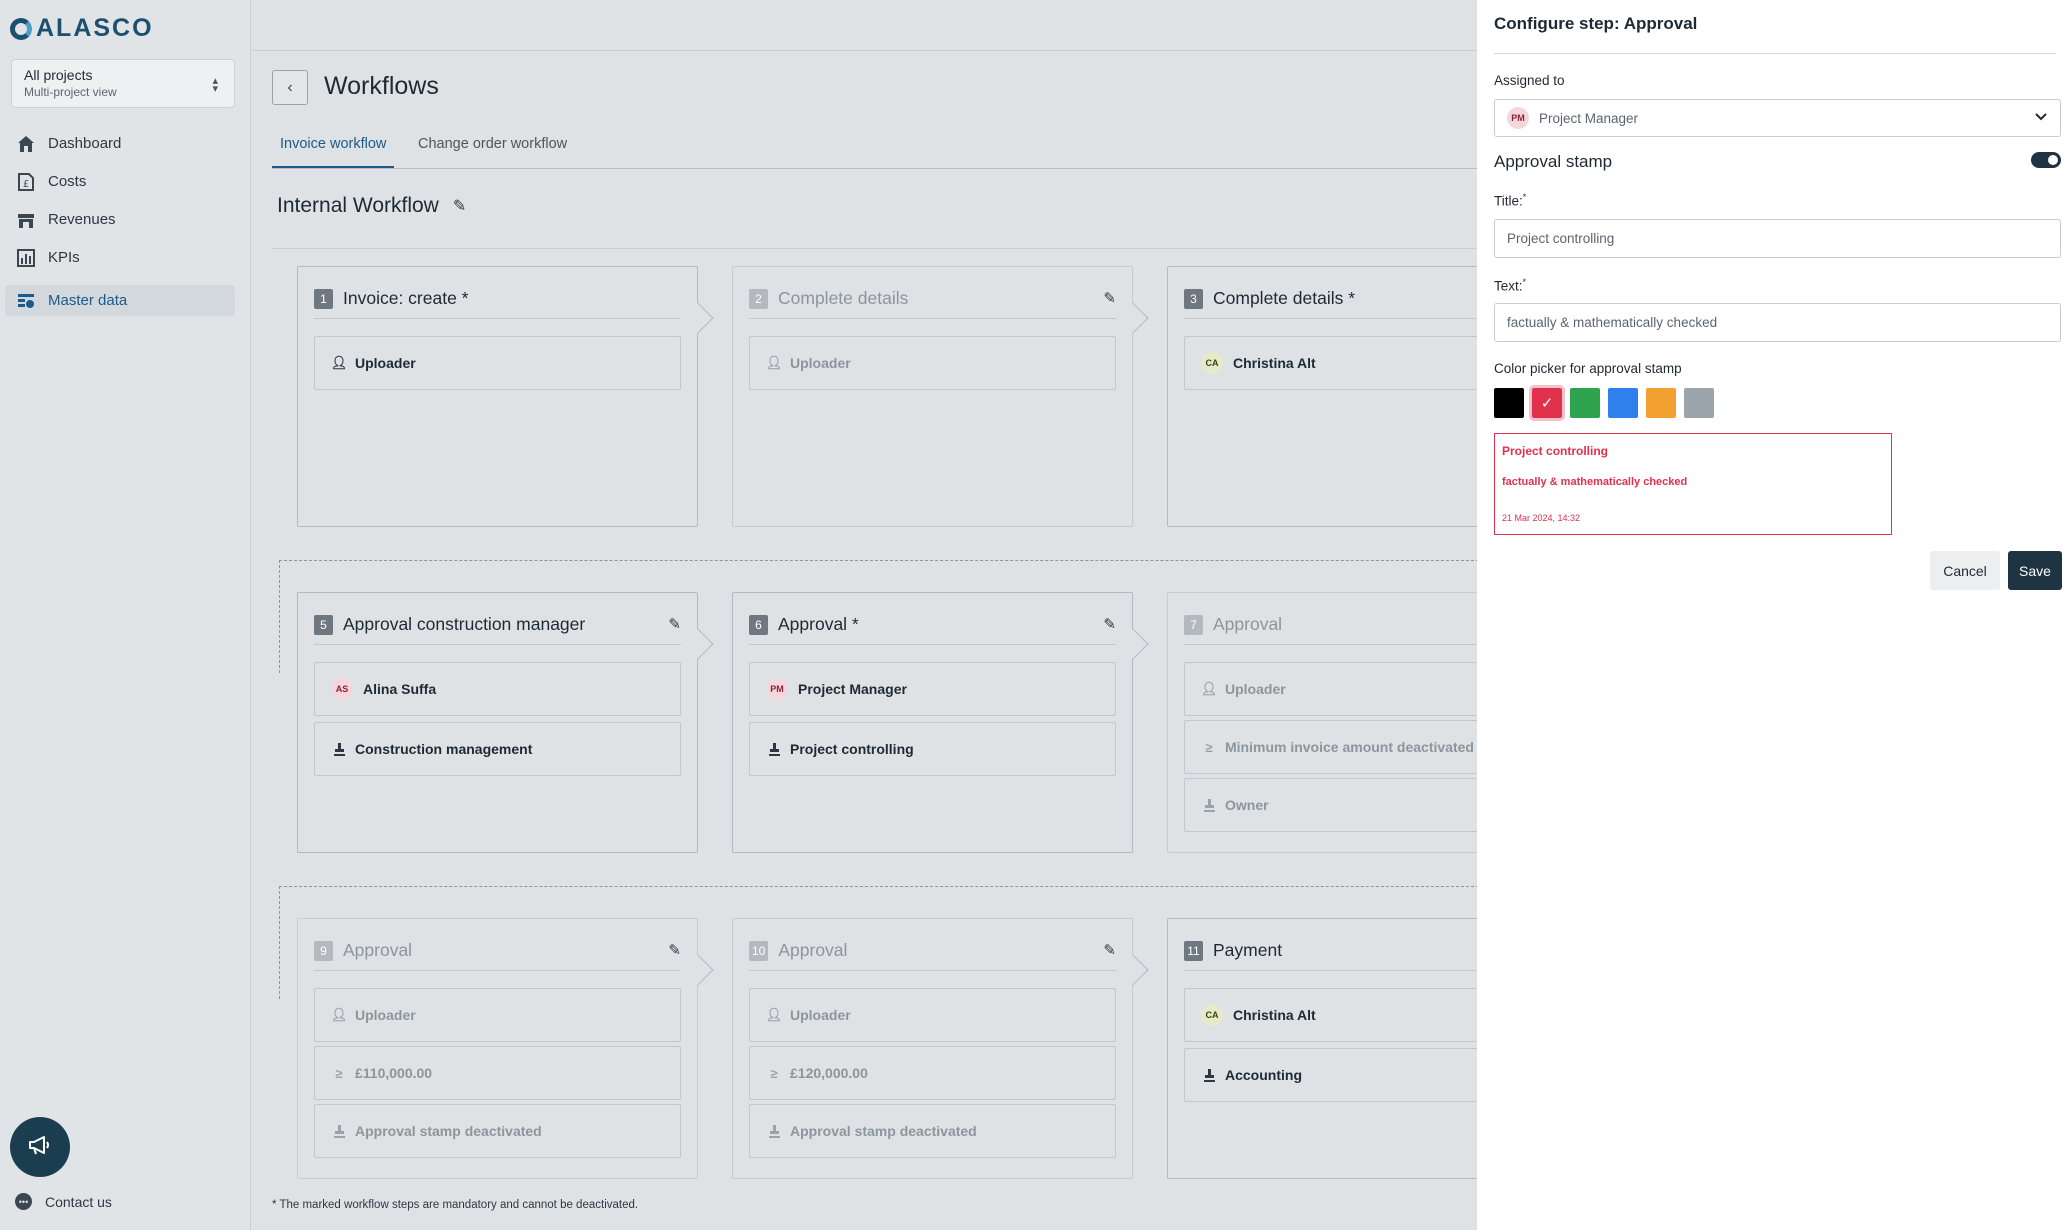 This screenshot has height=1230, width=2072. What do you see at coordinates (505, 396) in the screenshot?
I see `workflow-step-1: 1 Invoice: create * 👤︎ Uploader` at bounding box center [505, 396].